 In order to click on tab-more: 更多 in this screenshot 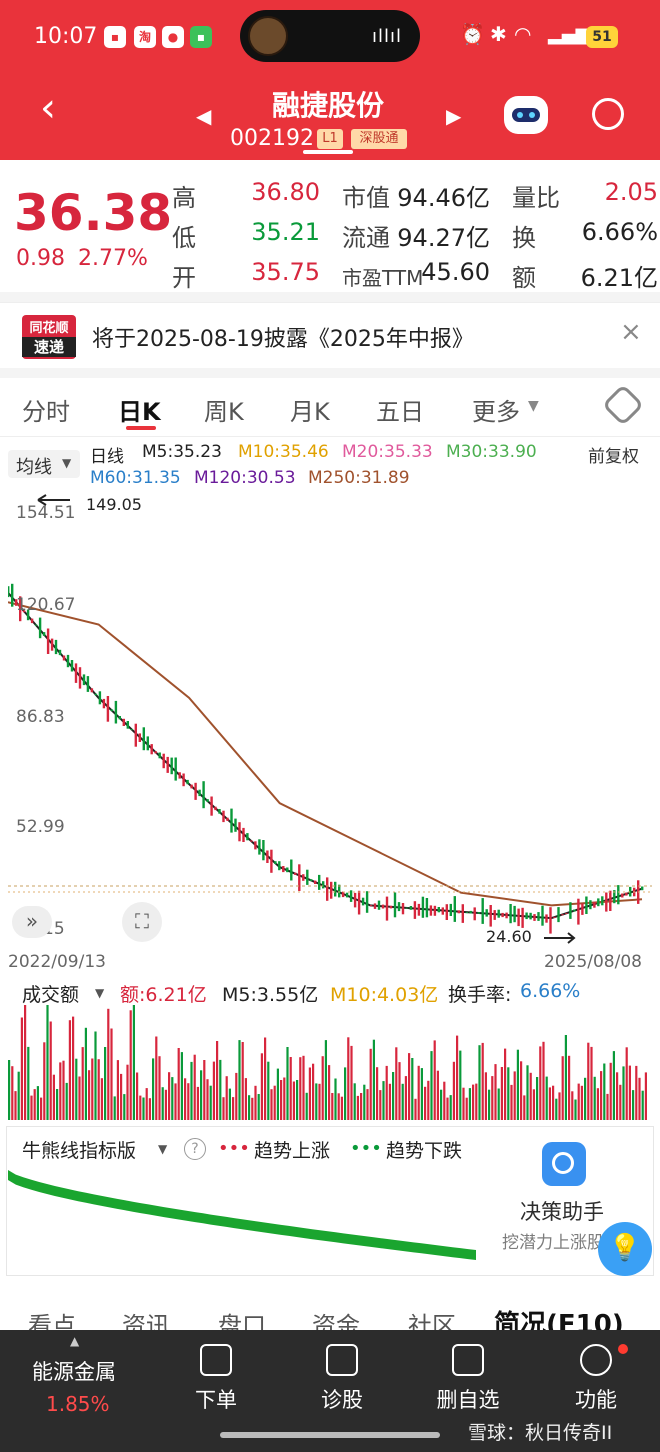, I will do `click(496, 409)`.